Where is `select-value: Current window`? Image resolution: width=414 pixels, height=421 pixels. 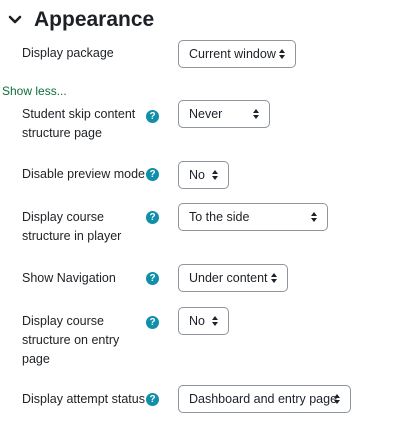 select-value: Current window is located at coordinates (232, 54).